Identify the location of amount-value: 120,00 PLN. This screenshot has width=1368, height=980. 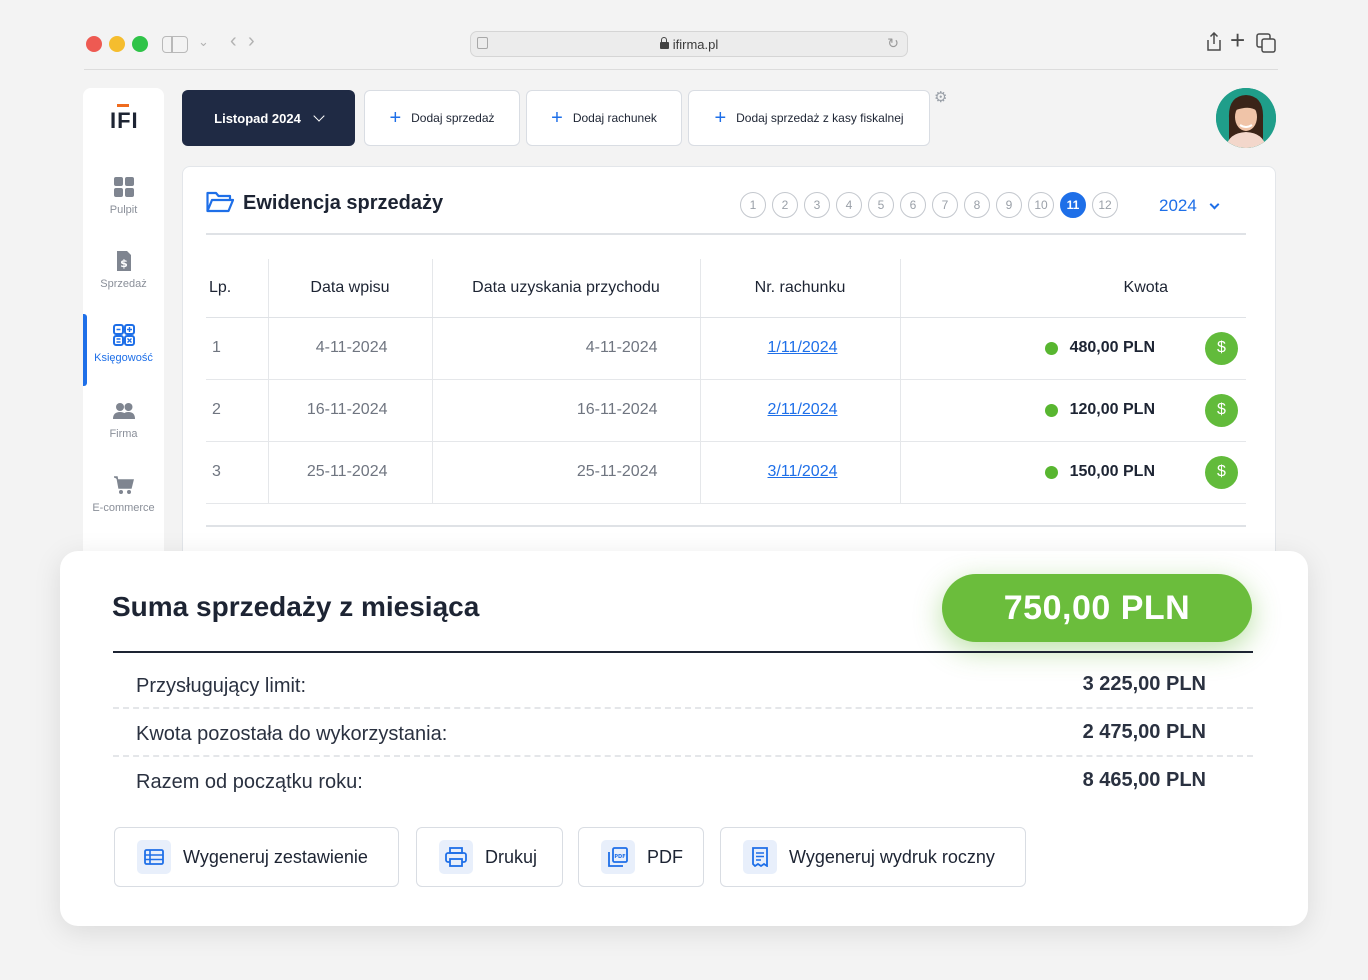
(1112, 409).